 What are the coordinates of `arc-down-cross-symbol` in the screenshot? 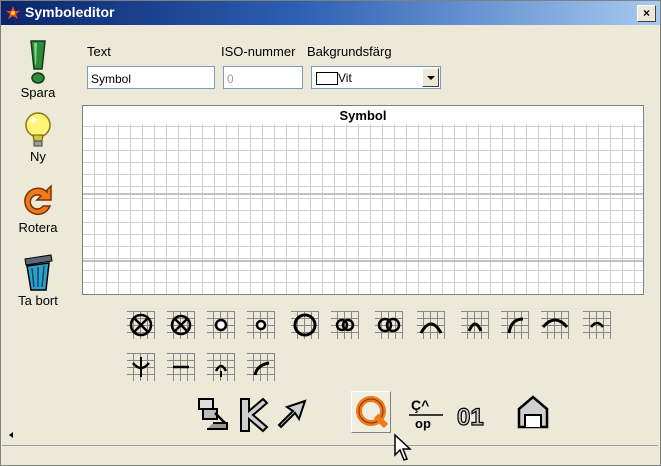 It's located at (141, 367).